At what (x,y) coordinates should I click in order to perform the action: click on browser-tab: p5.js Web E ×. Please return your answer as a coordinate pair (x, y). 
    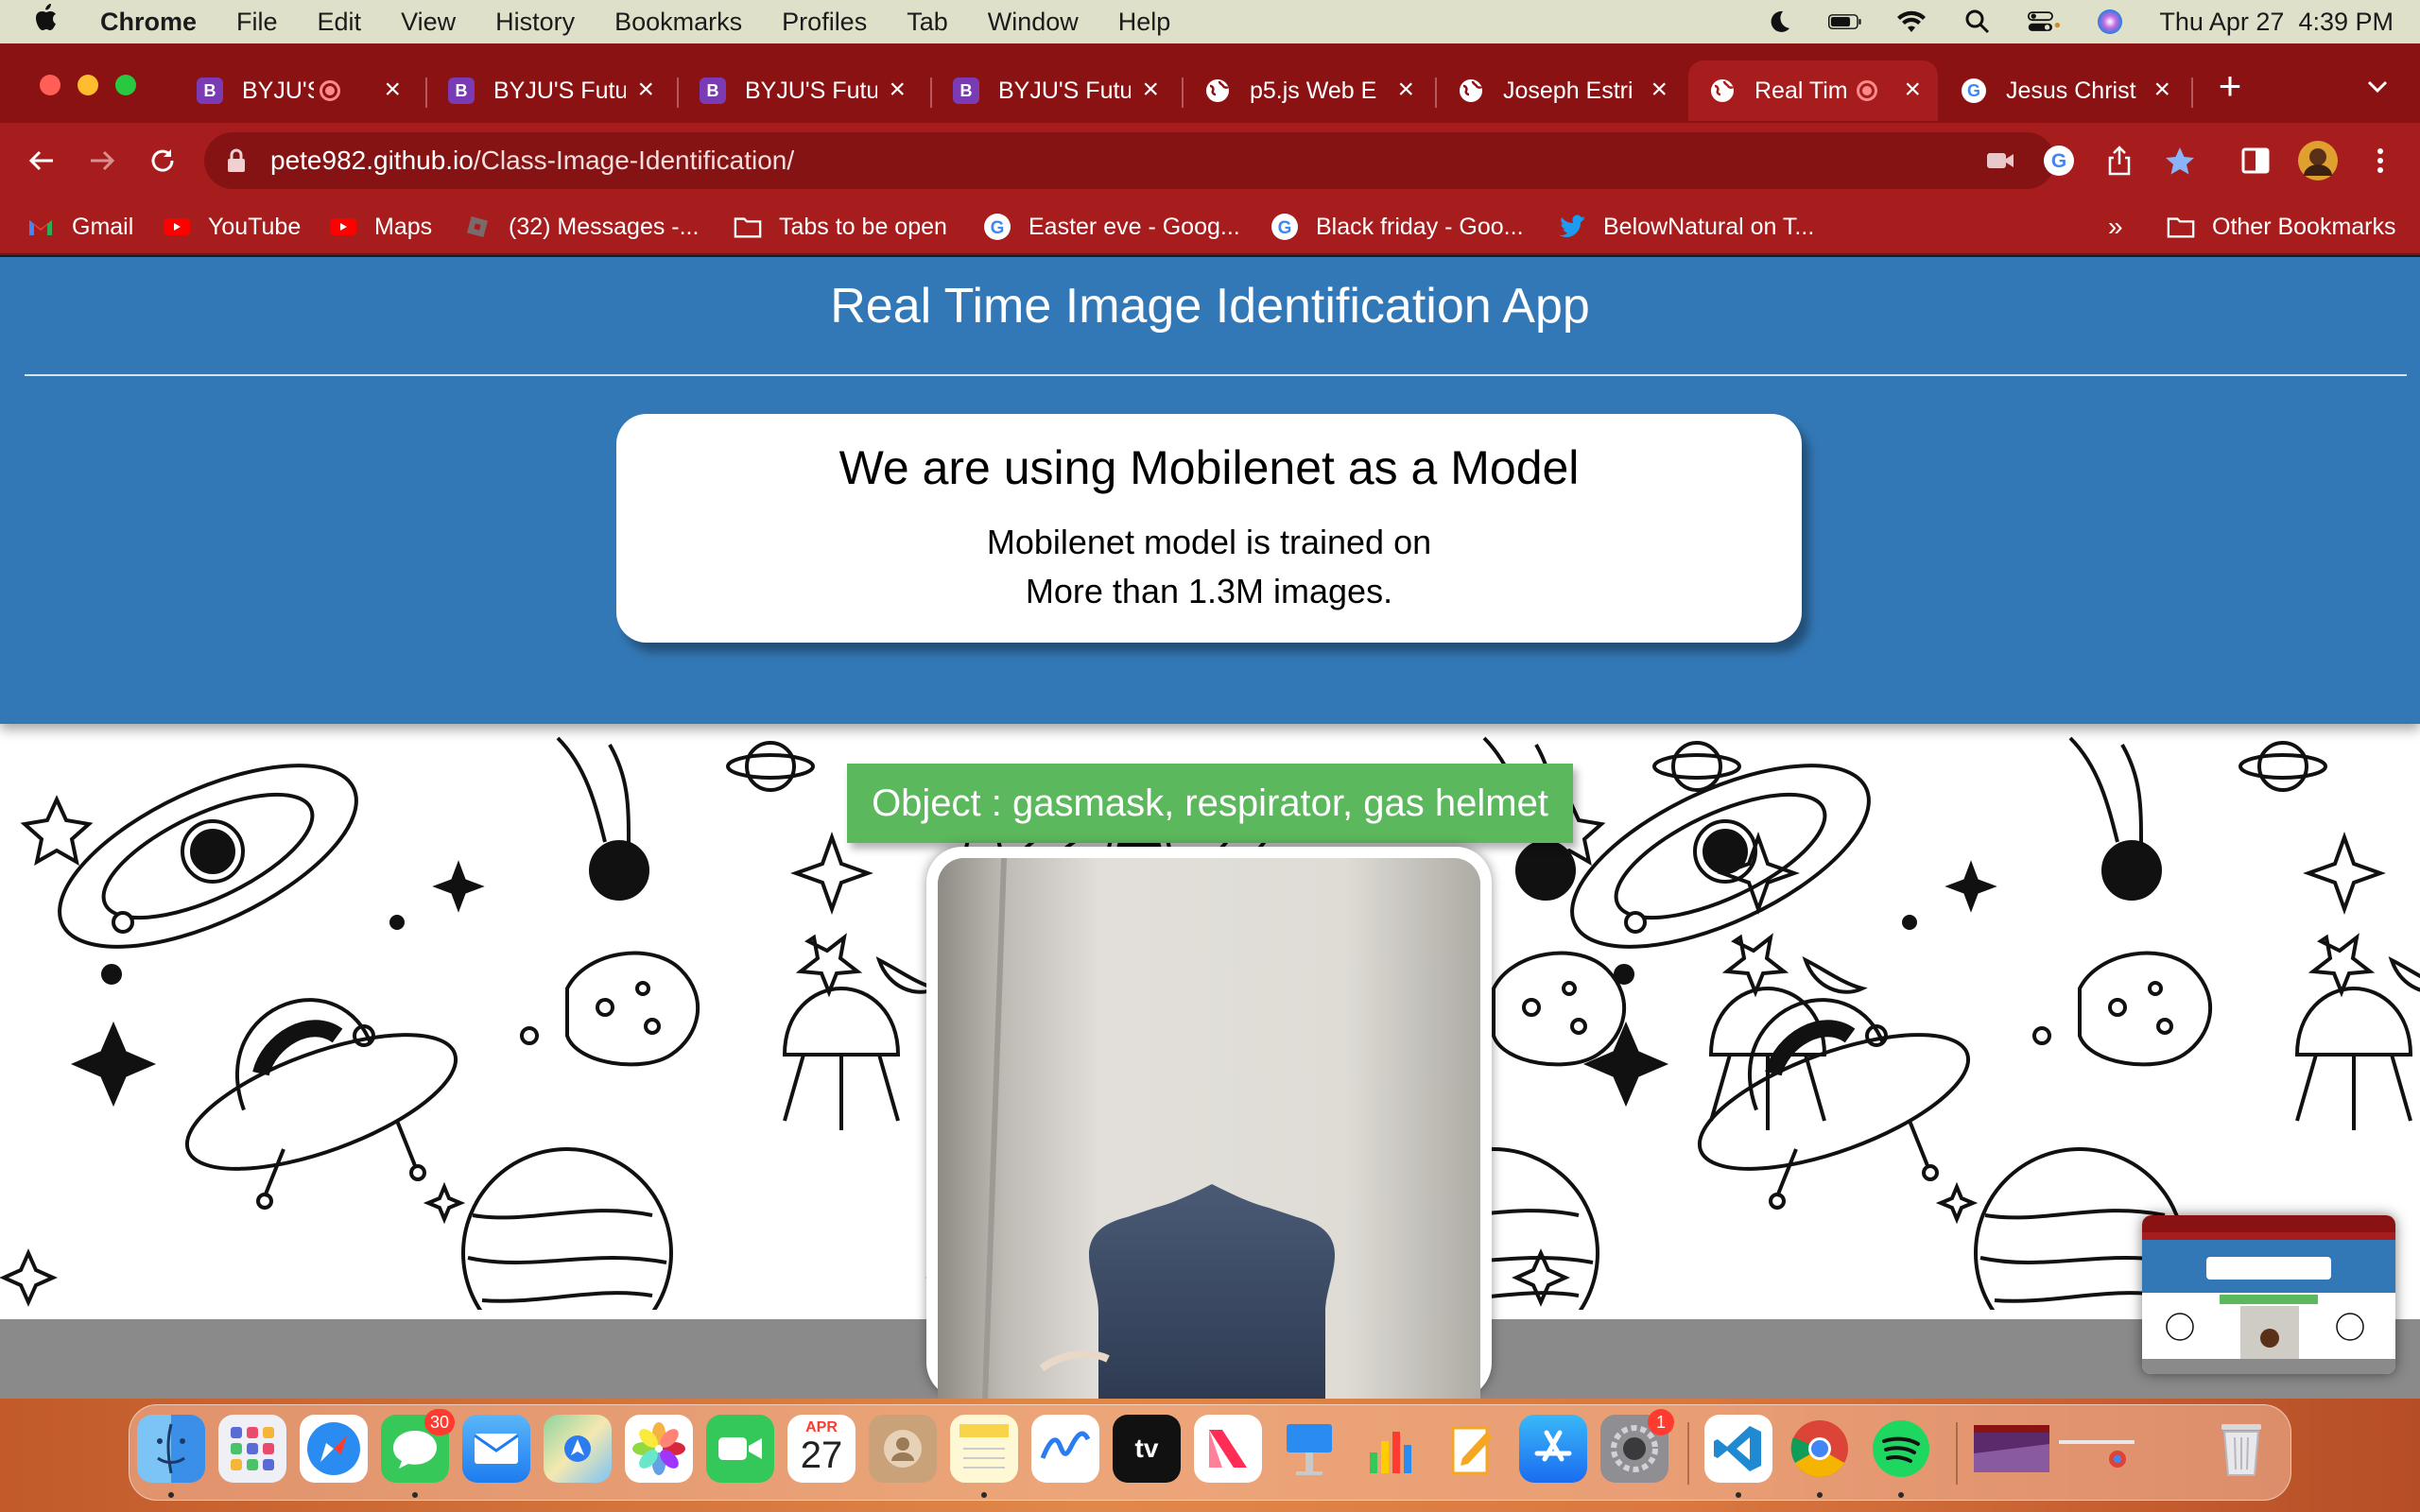
    Looking at the image, I should click on (1307, 90).